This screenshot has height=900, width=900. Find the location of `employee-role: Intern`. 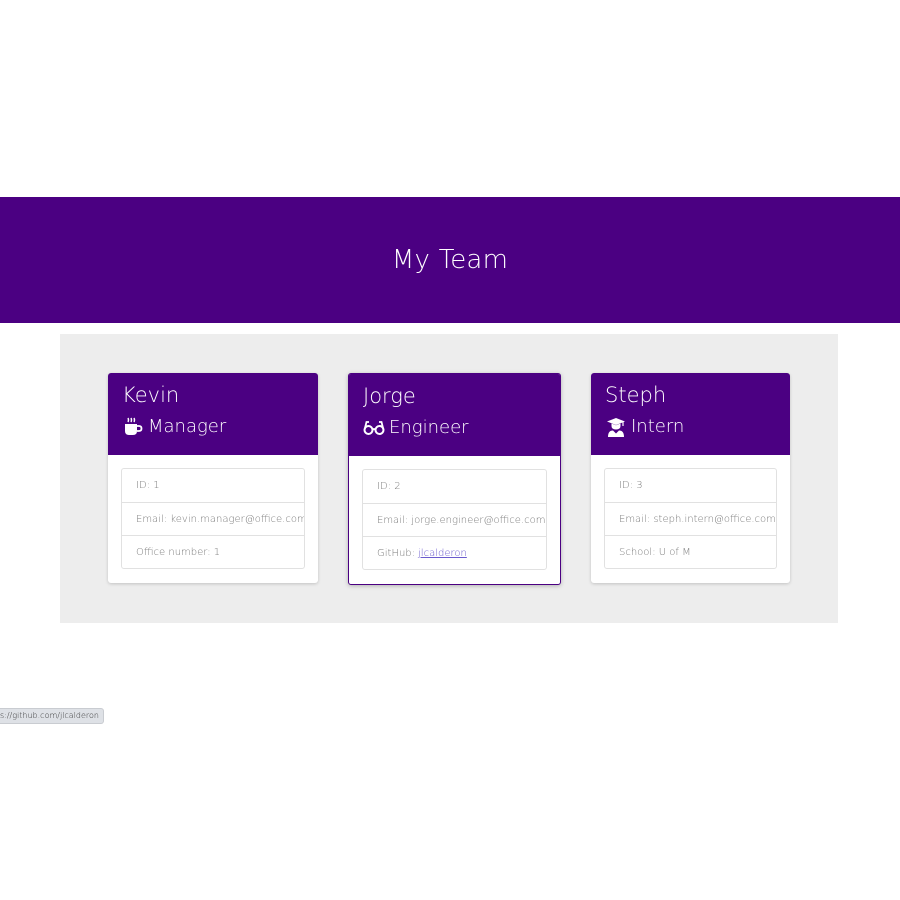

employee-role: Intern is located at coordinates (690, 427).